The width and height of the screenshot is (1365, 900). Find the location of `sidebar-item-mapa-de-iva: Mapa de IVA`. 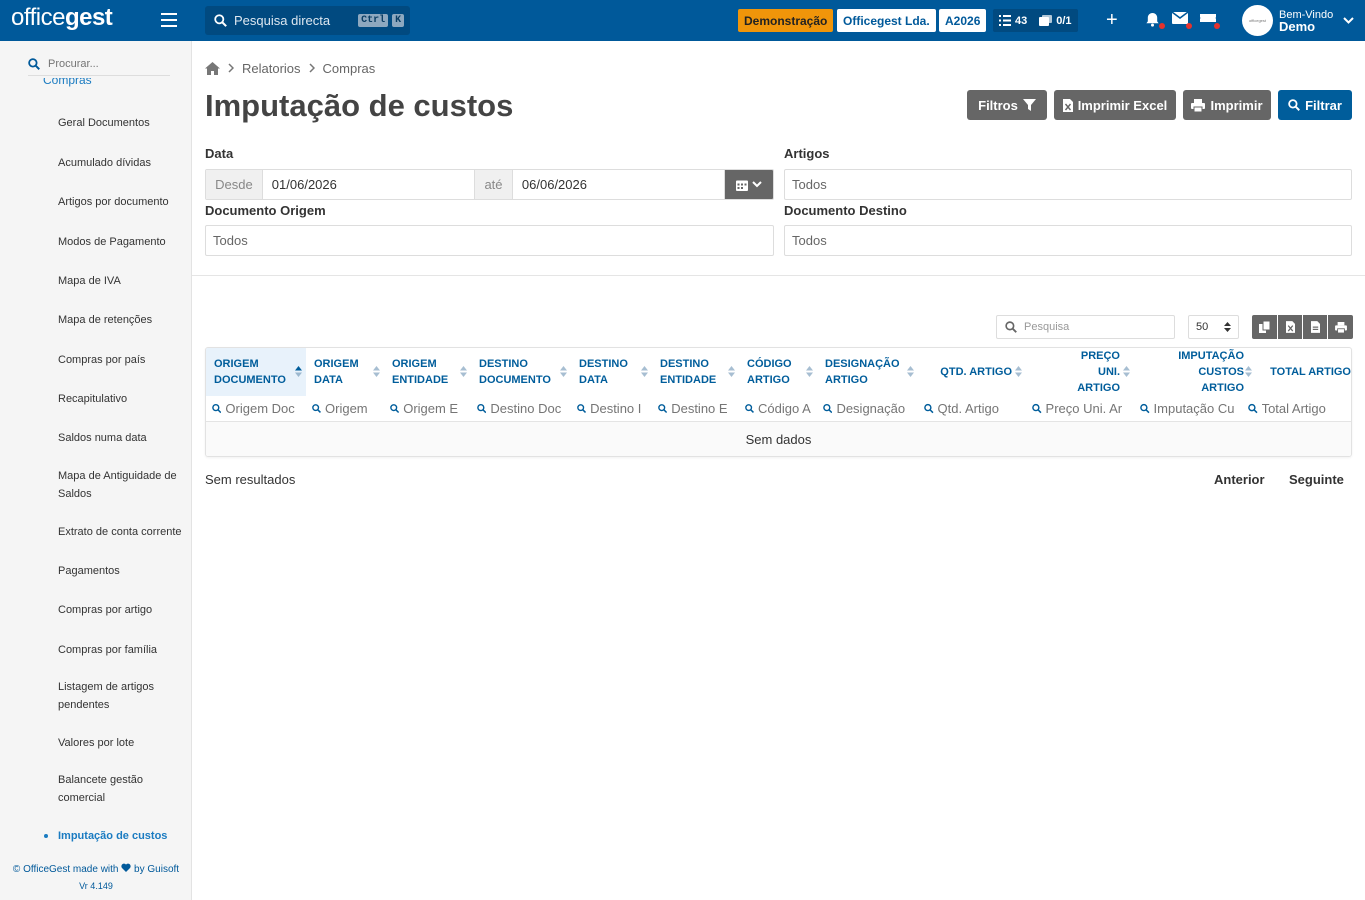

sidebar-item-mapa-de-iva: Mapa de IVA is located at coordinates (124, 281).